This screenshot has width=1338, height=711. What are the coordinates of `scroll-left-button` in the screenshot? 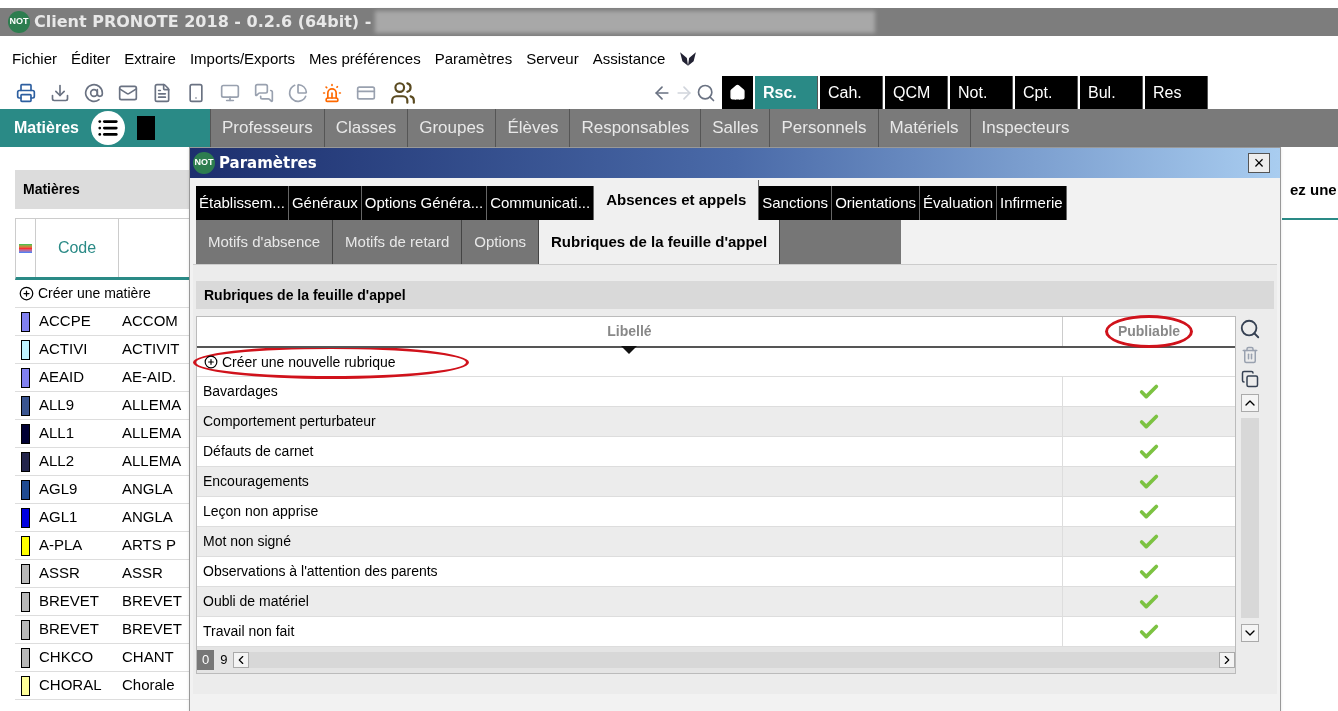 It's located at (241, 660).